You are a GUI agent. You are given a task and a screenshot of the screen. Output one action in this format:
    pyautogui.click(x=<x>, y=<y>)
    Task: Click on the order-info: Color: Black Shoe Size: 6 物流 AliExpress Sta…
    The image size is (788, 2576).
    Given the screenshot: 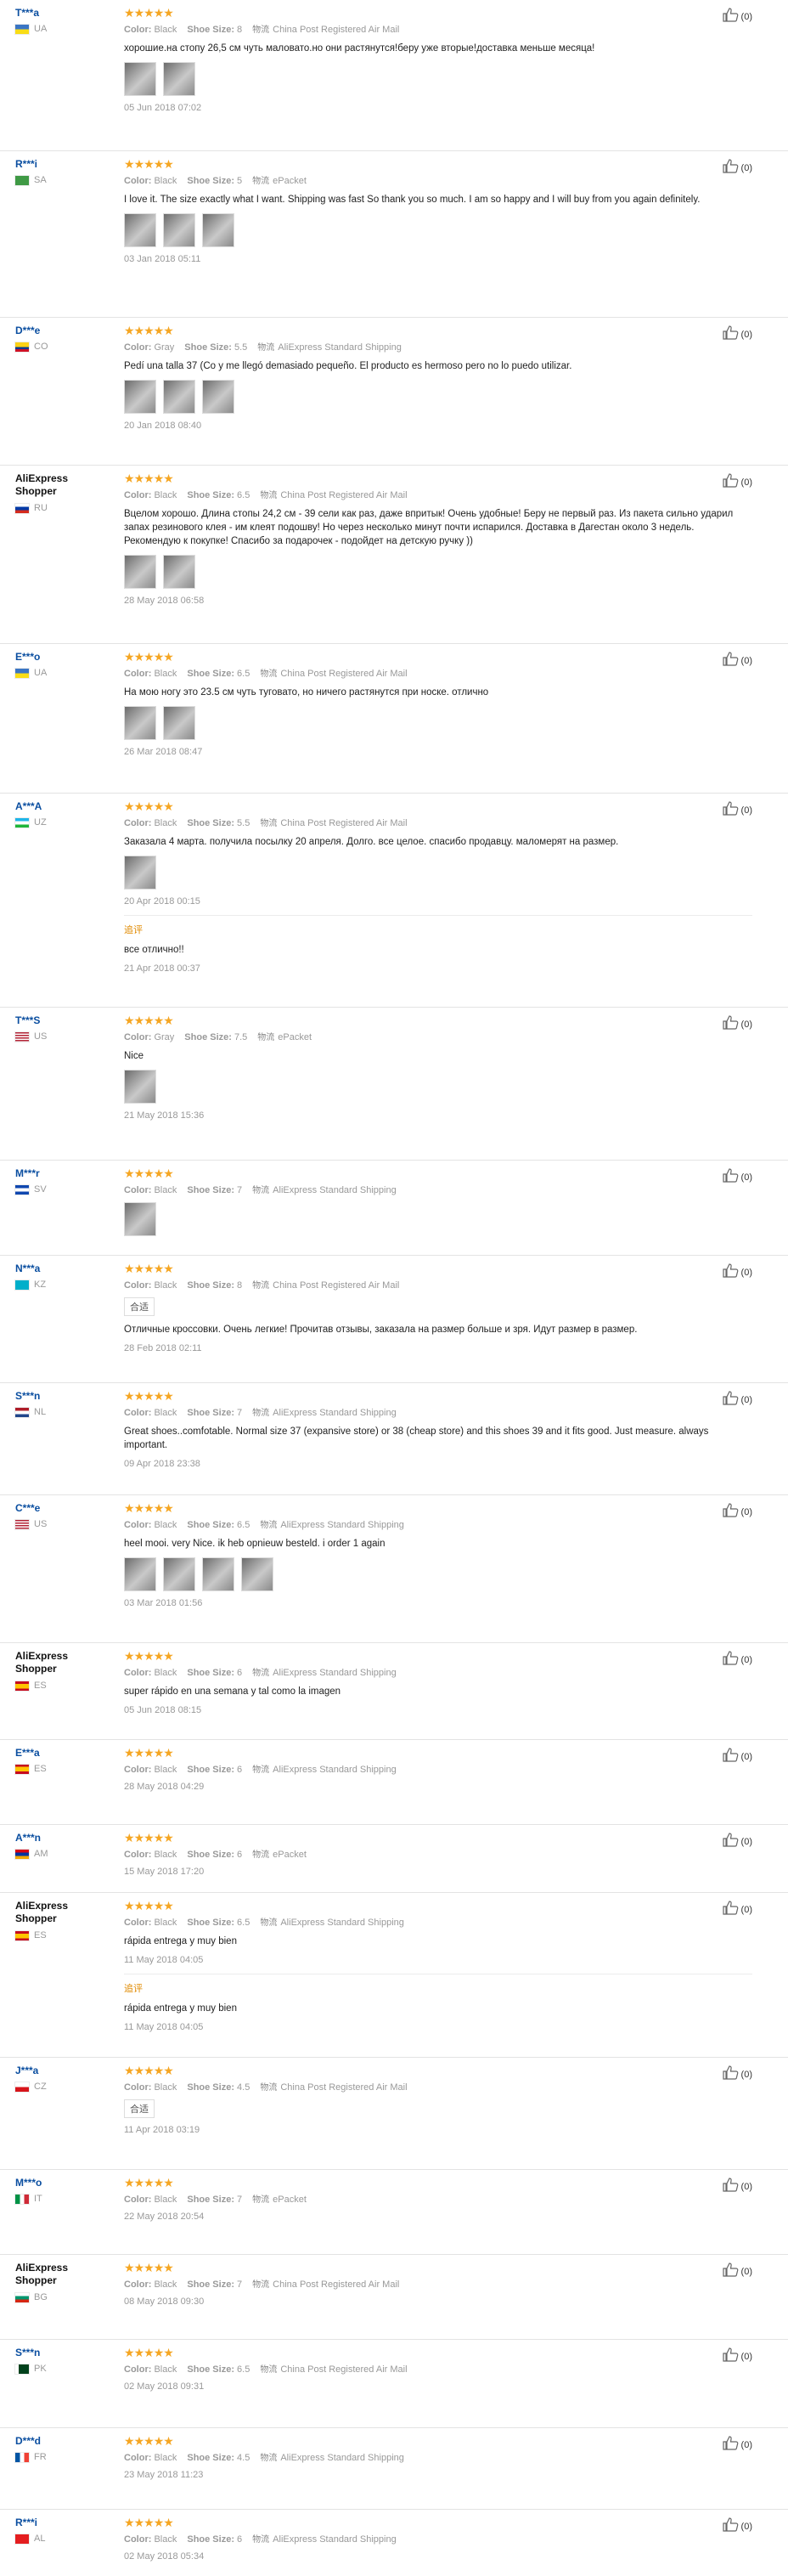 What is the action you would take?
    pyautogui.click(x=438, y=1671)
    